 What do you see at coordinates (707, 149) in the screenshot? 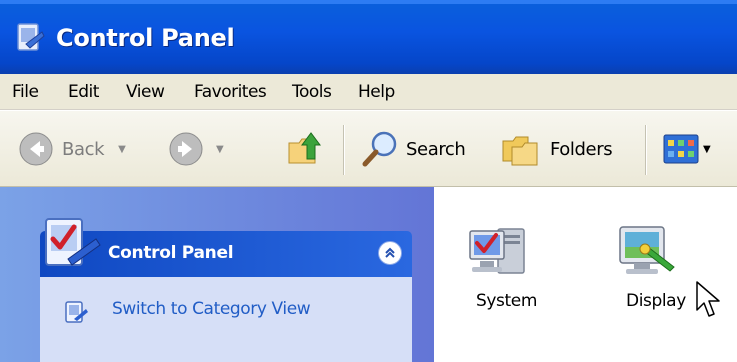
I see `views-dropdown-icon: ▼` at bounding box center [707, 149].